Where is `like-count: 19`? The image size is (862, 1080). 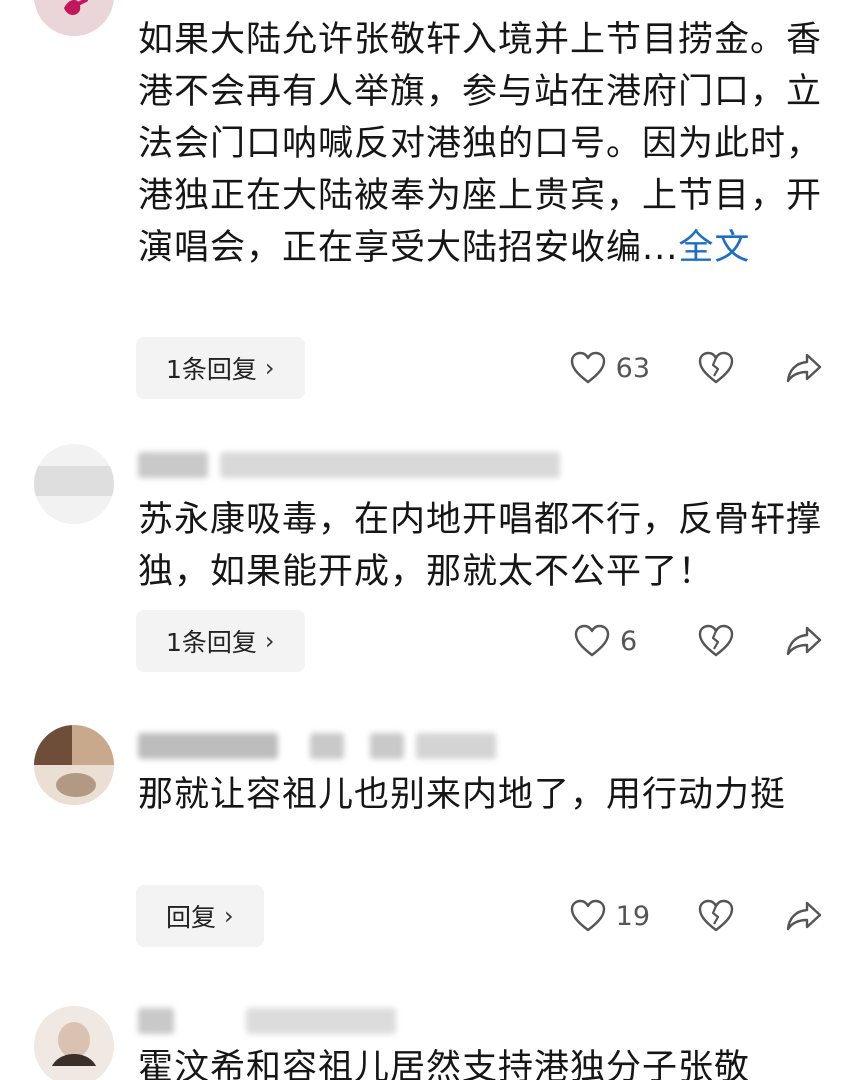
like-count: 19 is located at coordinates (632, 916).